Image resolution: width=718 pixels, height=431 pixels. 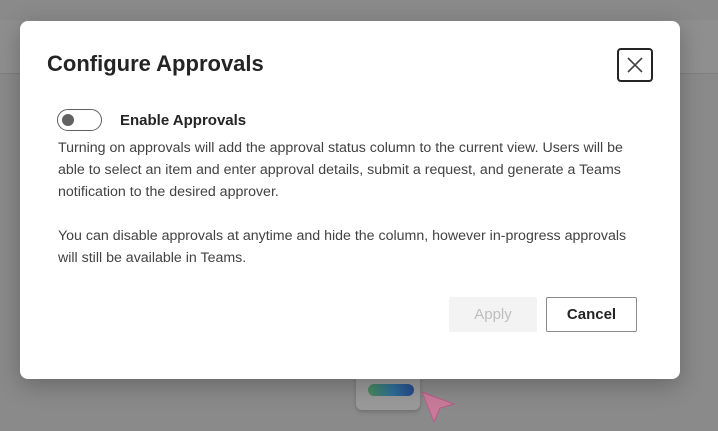 I want to click on enable-approvals-row: Enable Approvals, so click(x=151, y=120).